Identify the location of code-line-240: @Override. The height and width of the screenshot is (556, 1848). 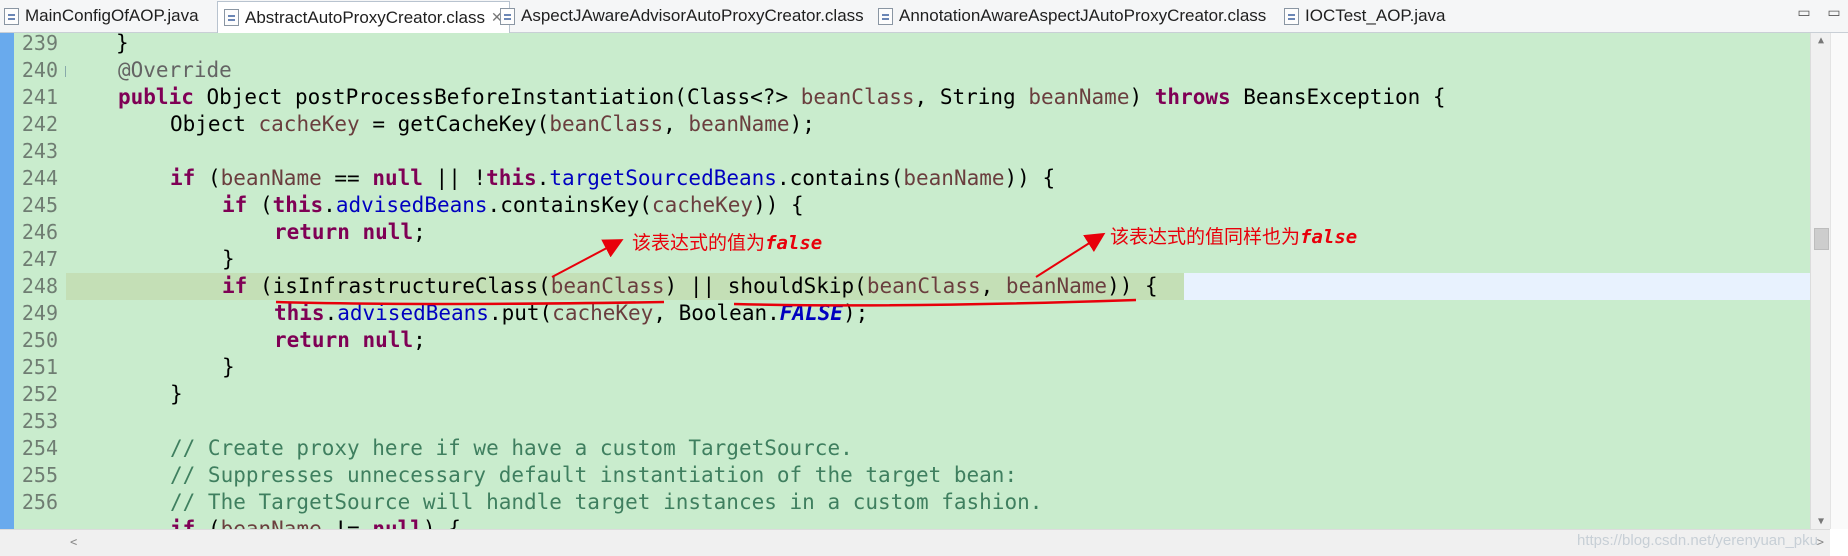
(175, 70).